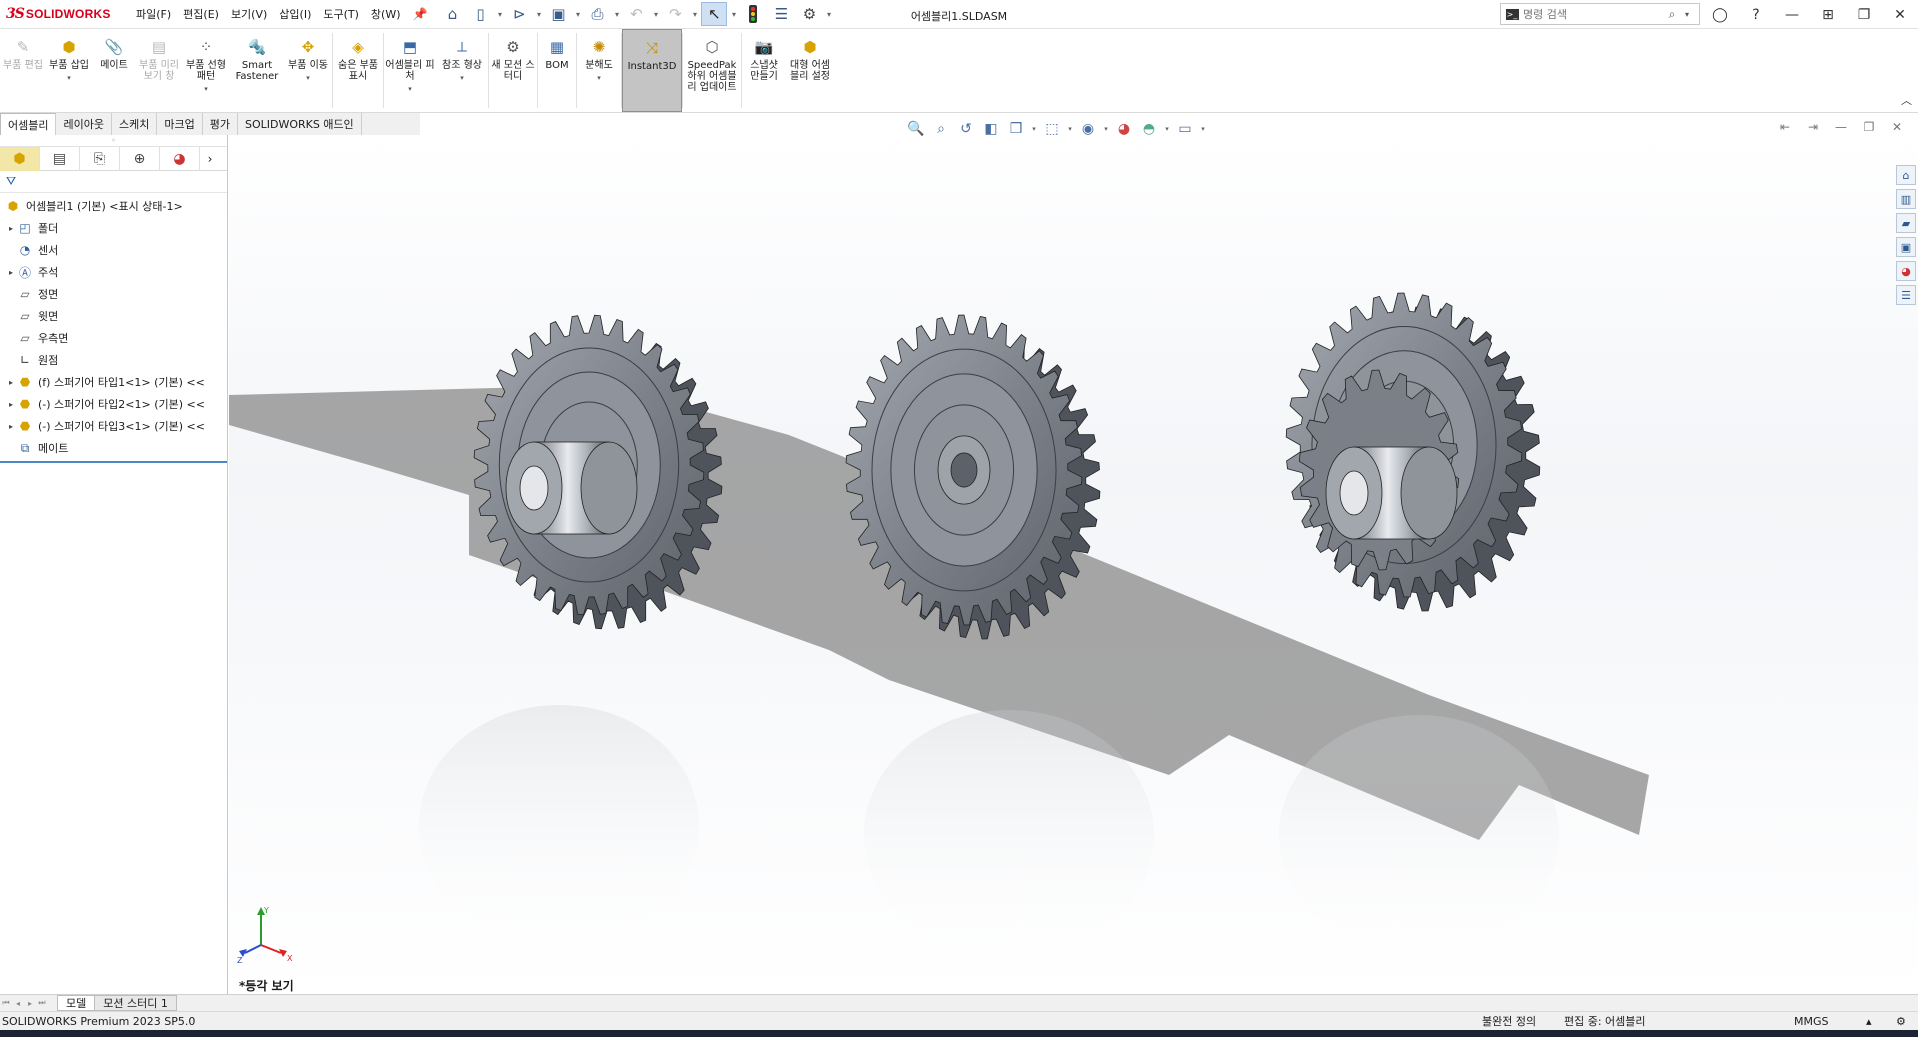 The height and width of the screenshot is (1037, 1918). I want to click on select-icon: ↖, so click(714, 14).